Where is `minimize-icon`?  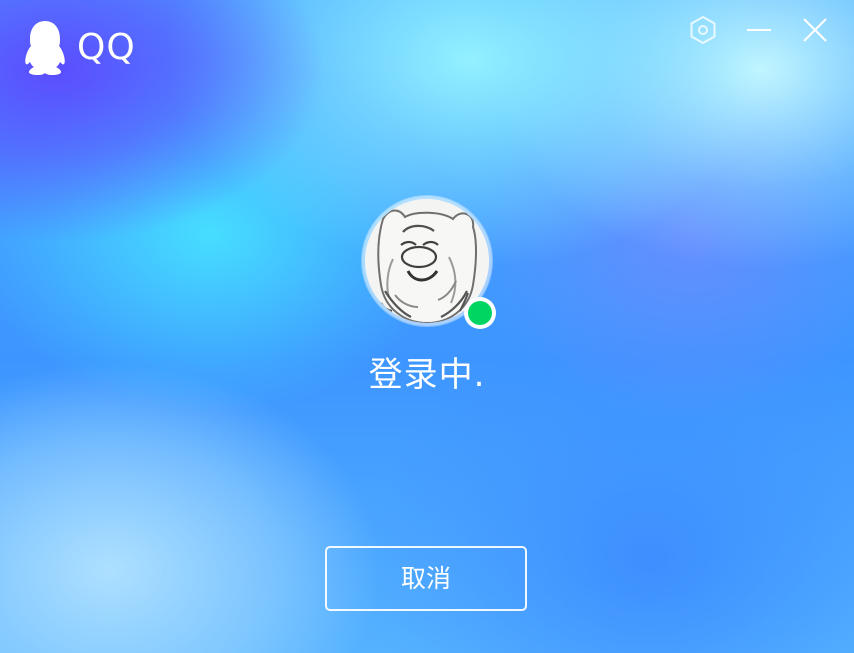 minimize-icon is located at coordinates (759, 30).